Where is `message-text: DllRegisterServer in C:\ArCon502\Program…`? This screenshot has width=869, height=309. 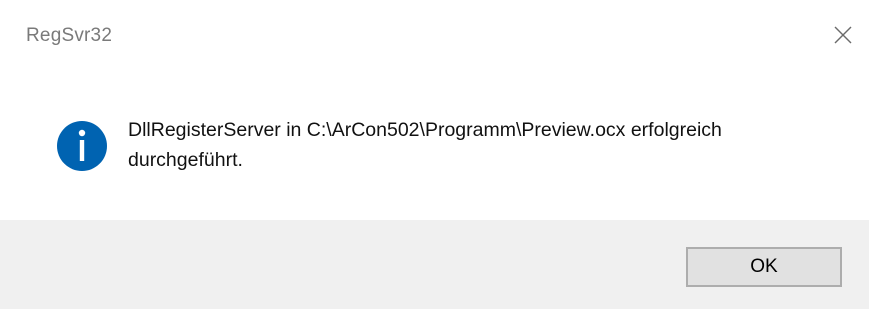 message-text: DllRegisterServer in C:\ArCon502\Program… is located at coordinates (425, 145).